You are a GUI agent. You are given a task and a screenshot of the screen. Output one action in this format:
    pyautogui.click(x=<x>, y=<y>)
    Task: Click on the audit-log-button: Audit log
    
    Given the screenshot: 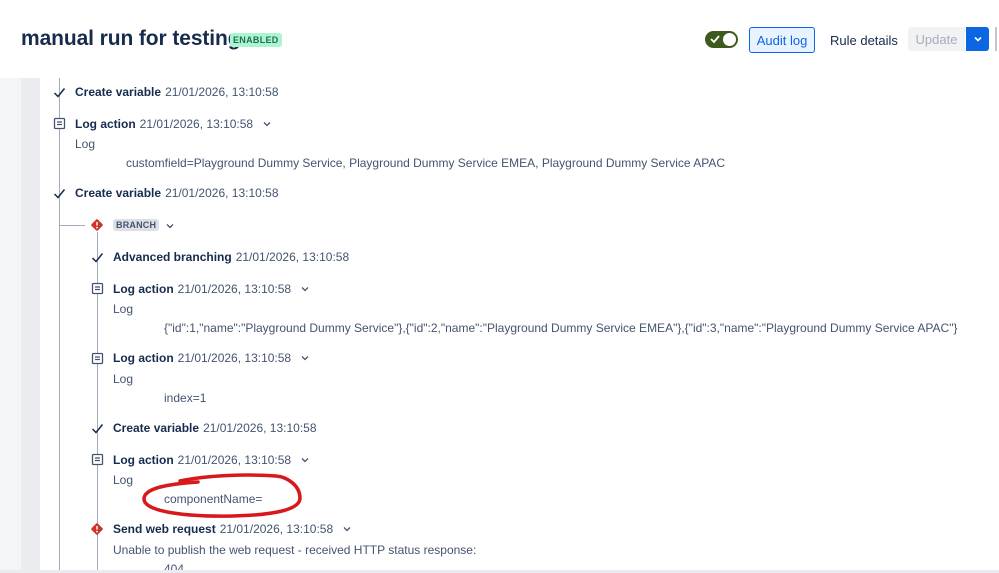 What is the action you would take?
    pyautogui.click(x=782, y=40)
    